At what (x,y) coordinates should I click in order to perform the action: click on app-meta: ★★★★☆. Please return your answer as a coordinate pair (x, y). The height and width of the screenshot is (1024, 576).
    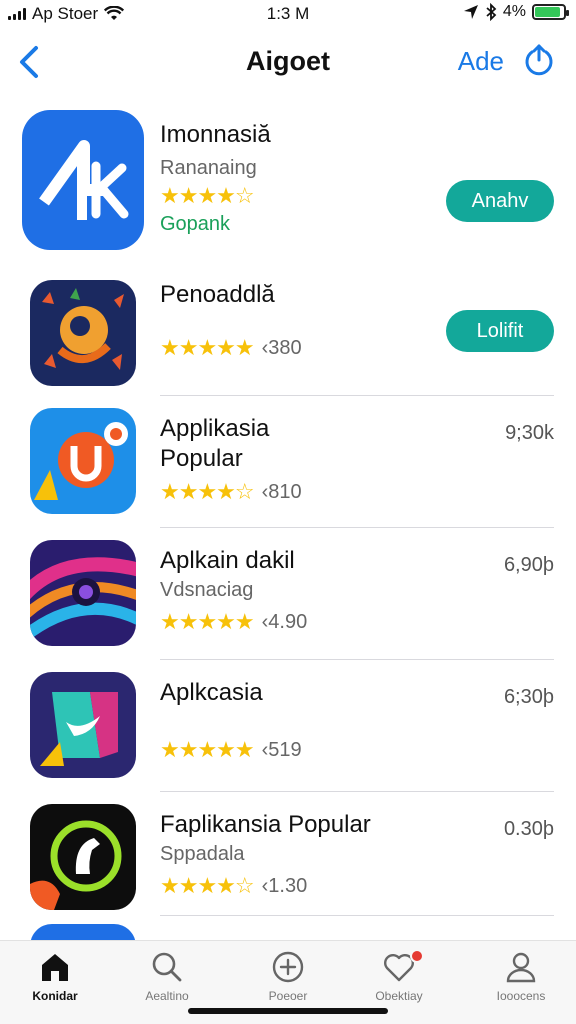
    Looking at the image, I should click on (293, 196).